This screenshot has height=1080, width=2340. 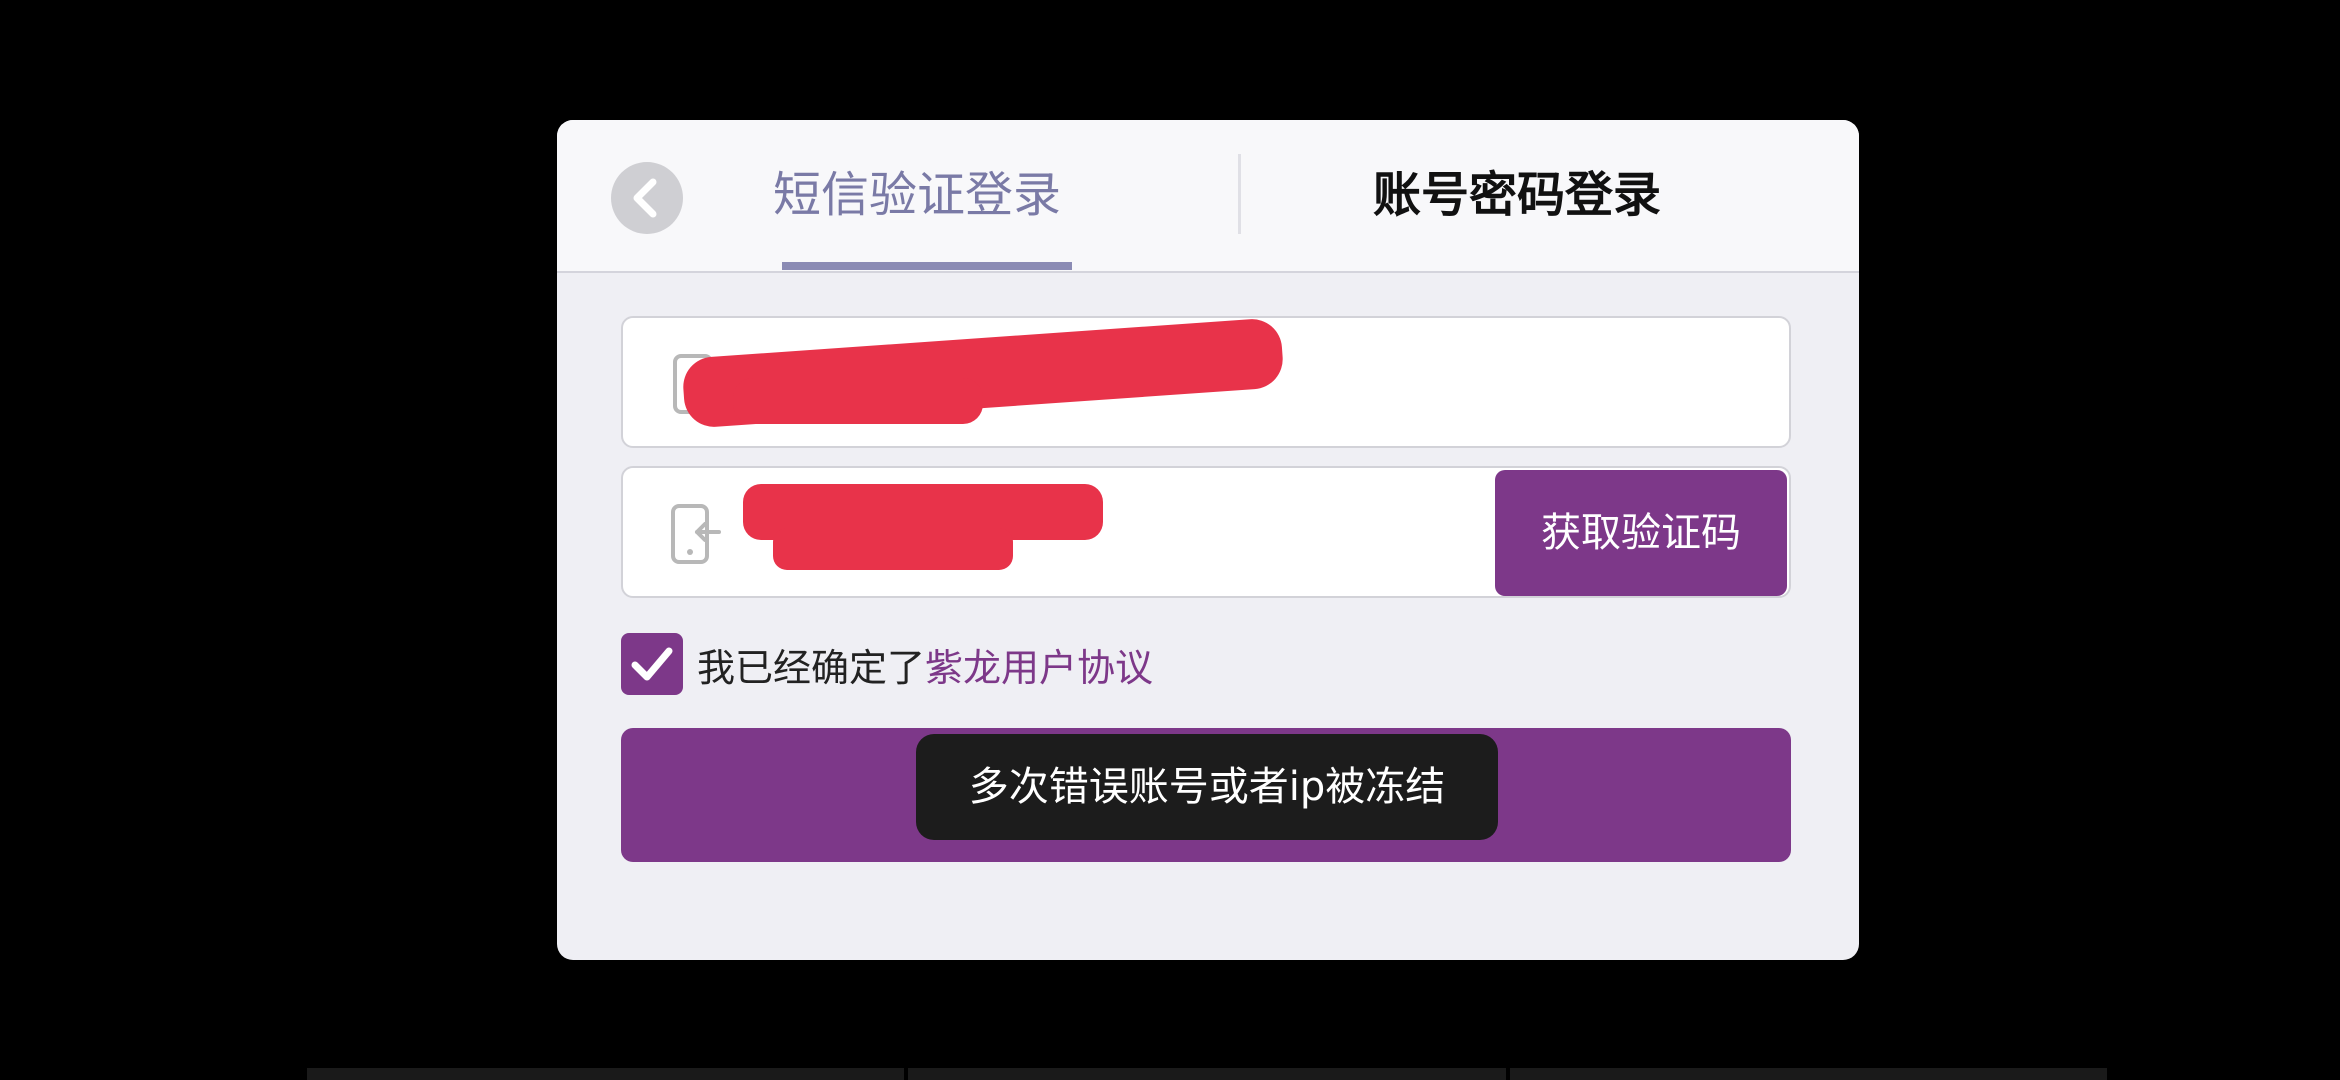 What do you see at coordinates (696, 534) in the screenshot?
I see `phone-login-icon` at bounding box center [696, 534].